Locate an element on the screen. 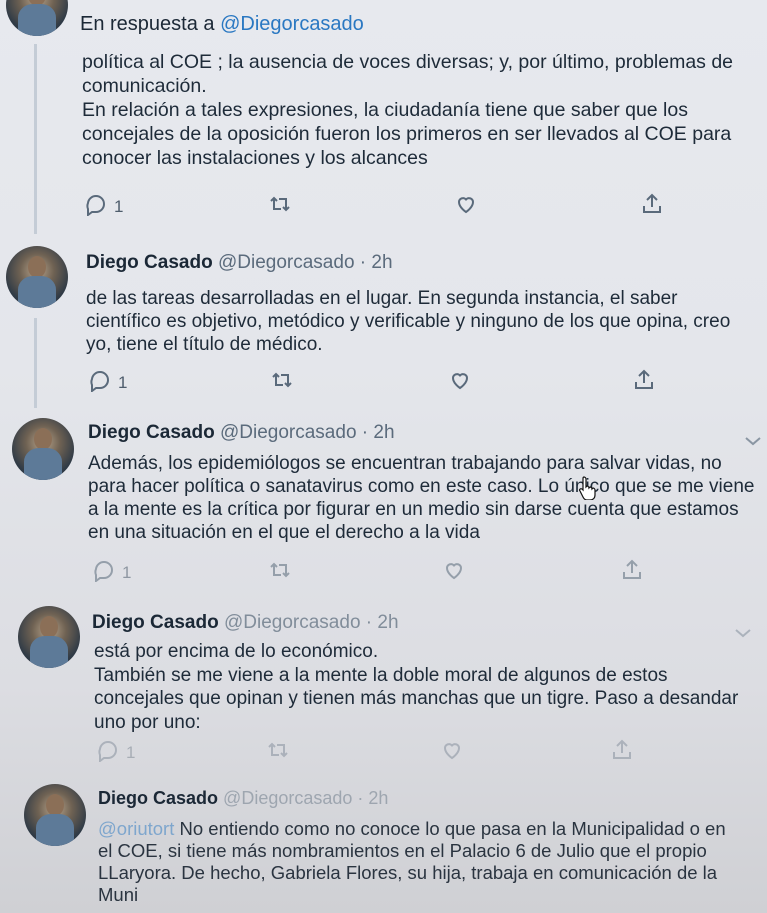 The width and height of the screenshot is (767, 913). reply-context: En respuesta a @Diegorcasado is located at coordinates (222, 24).